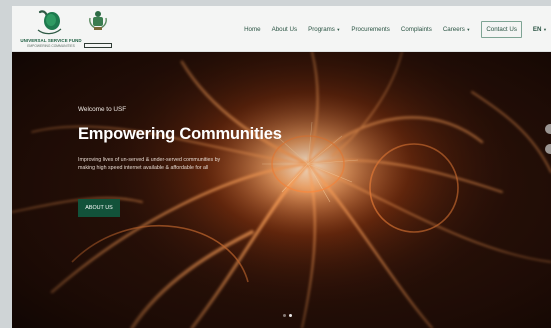  I want to click on contact-us-button: Contact Us, so click(501, 29).